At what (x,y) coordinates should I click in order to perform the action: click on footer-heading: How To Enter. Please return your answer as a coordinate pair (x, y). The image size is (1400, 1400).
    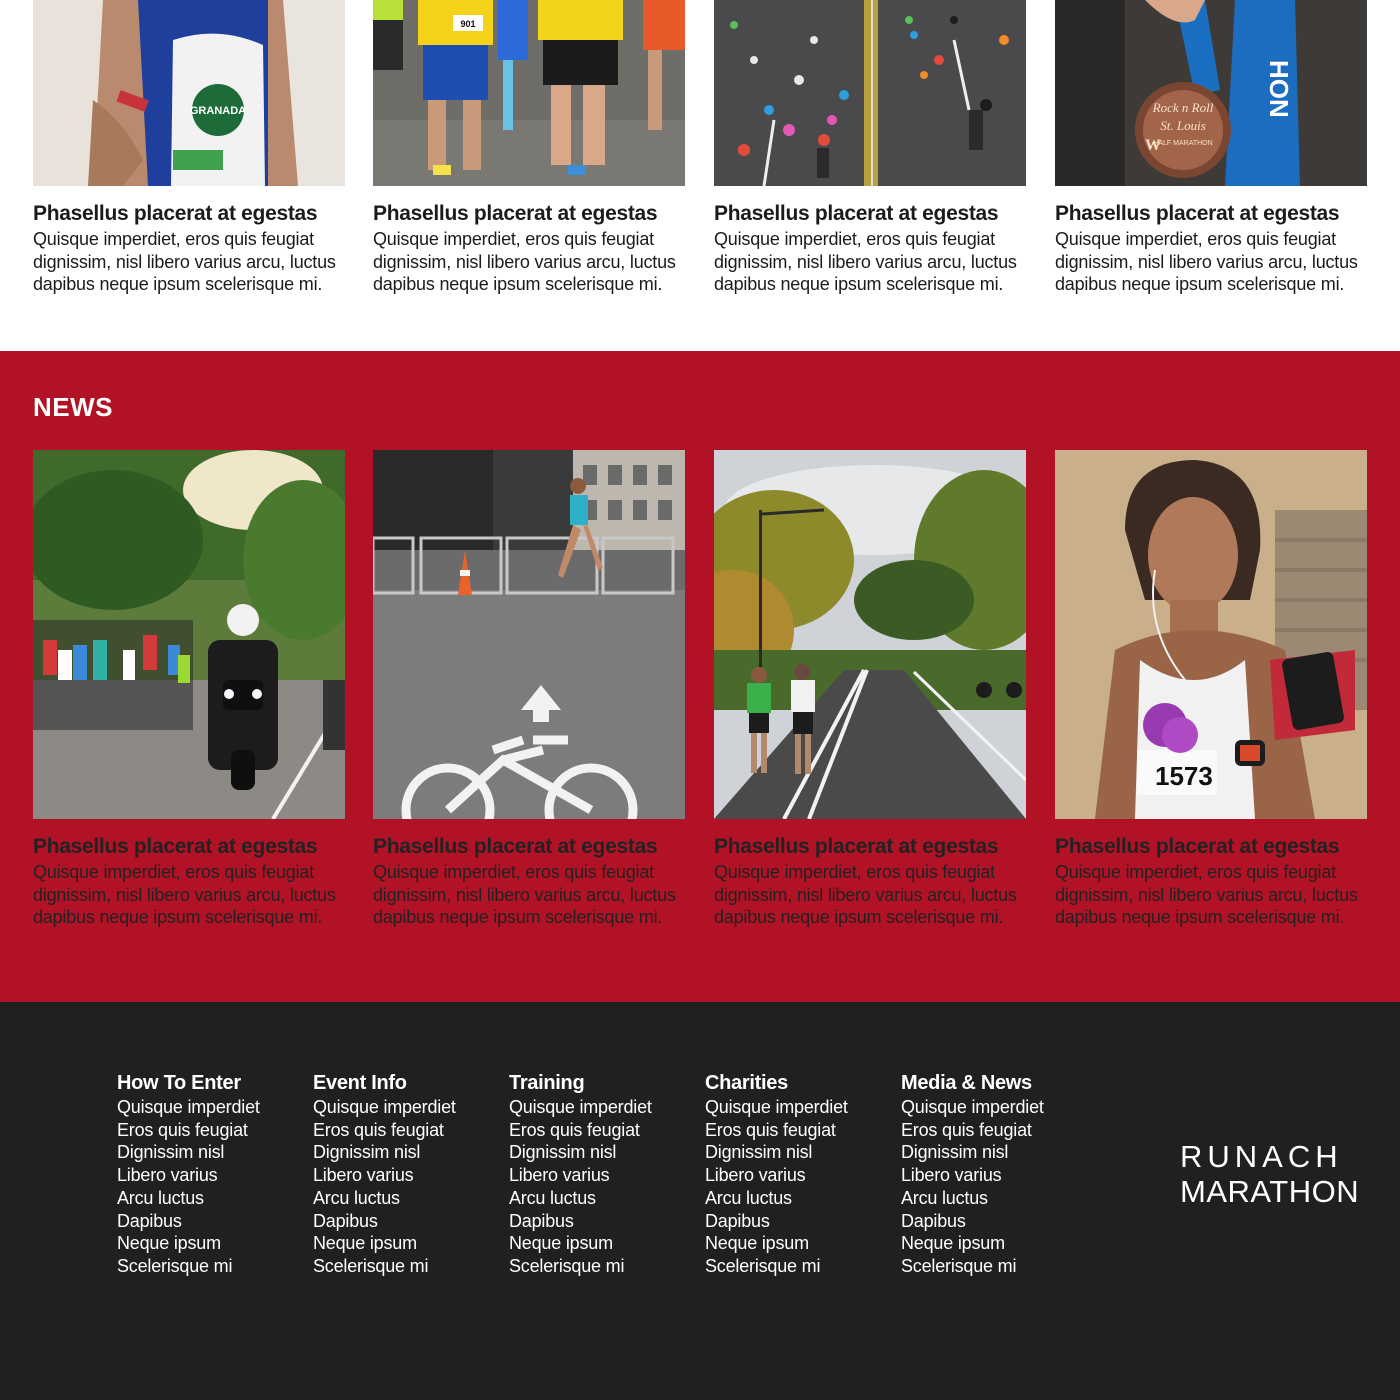
    Looking at the image, I should click on (207, 1083).